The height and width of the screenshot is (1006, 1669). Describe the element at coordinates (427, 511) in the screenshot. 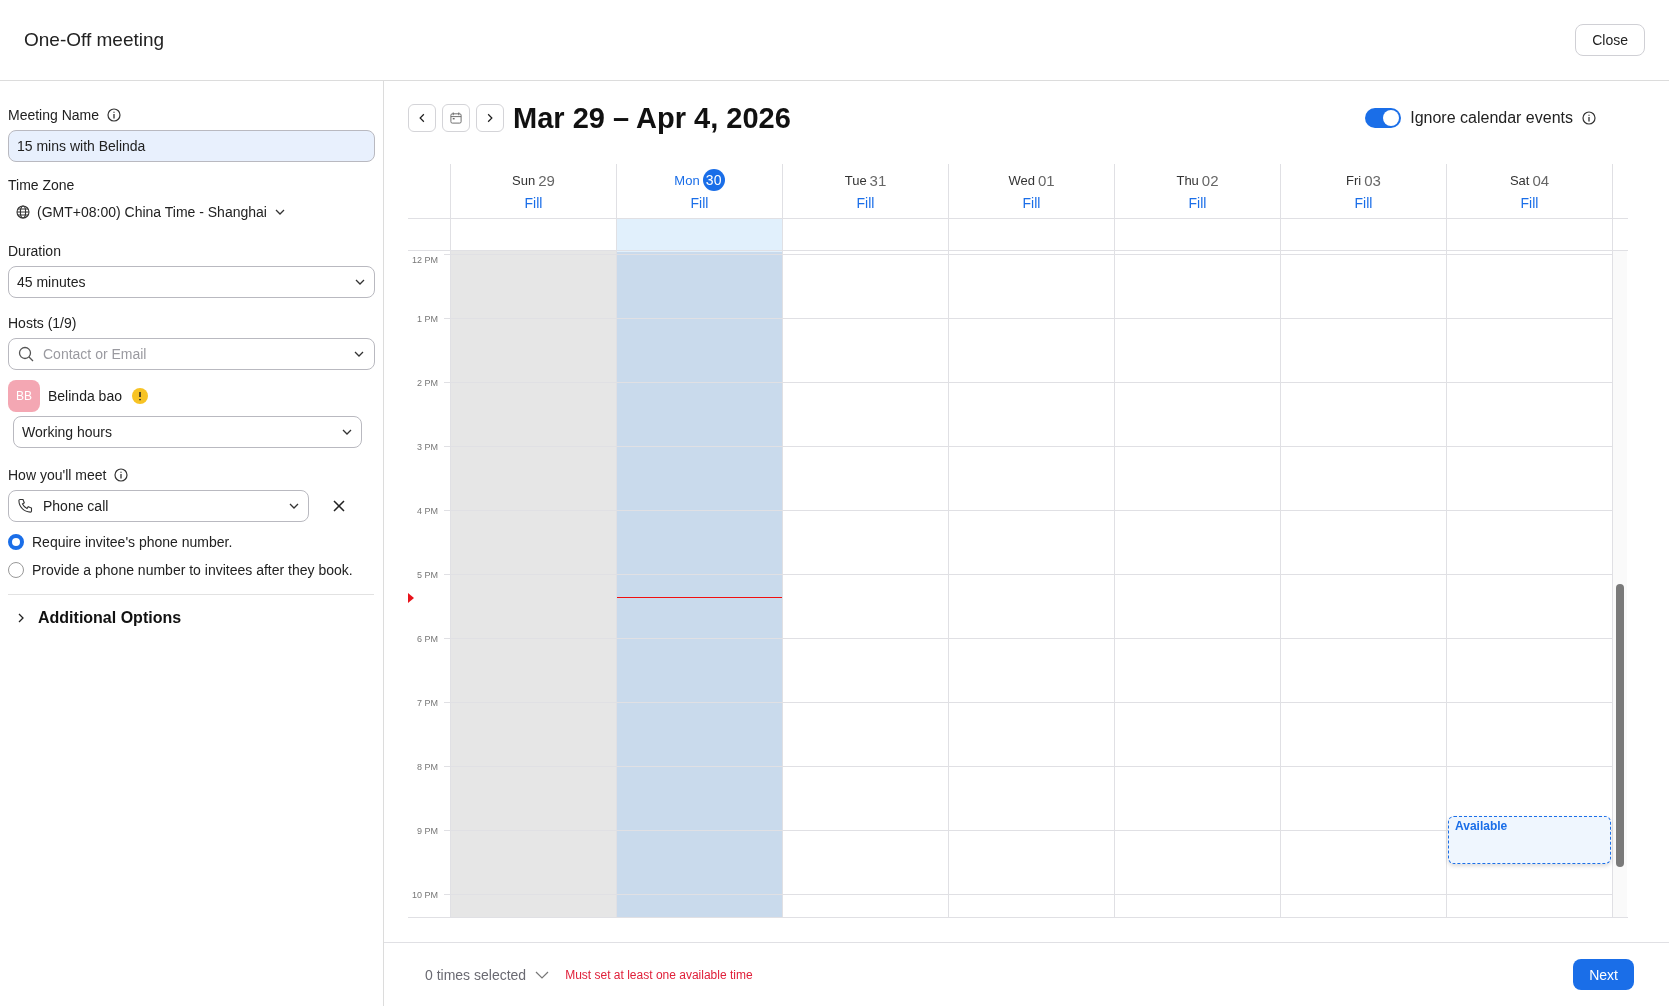

I see `hour-label: 4 PM` at that location.